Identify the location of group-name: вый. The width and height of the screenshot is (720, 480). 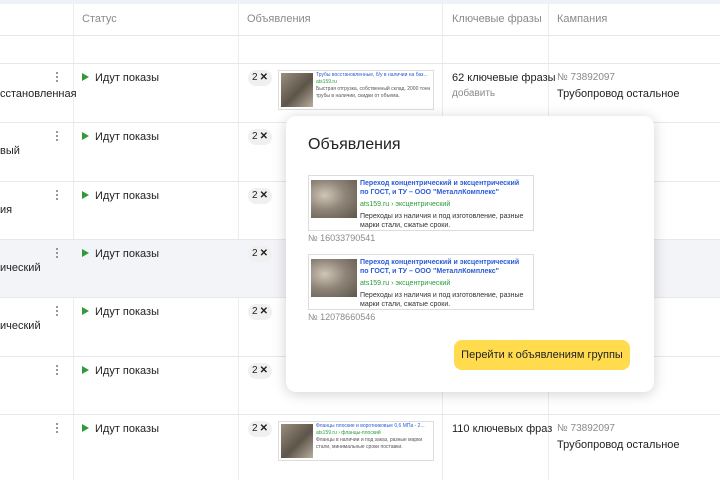
(10, 151).